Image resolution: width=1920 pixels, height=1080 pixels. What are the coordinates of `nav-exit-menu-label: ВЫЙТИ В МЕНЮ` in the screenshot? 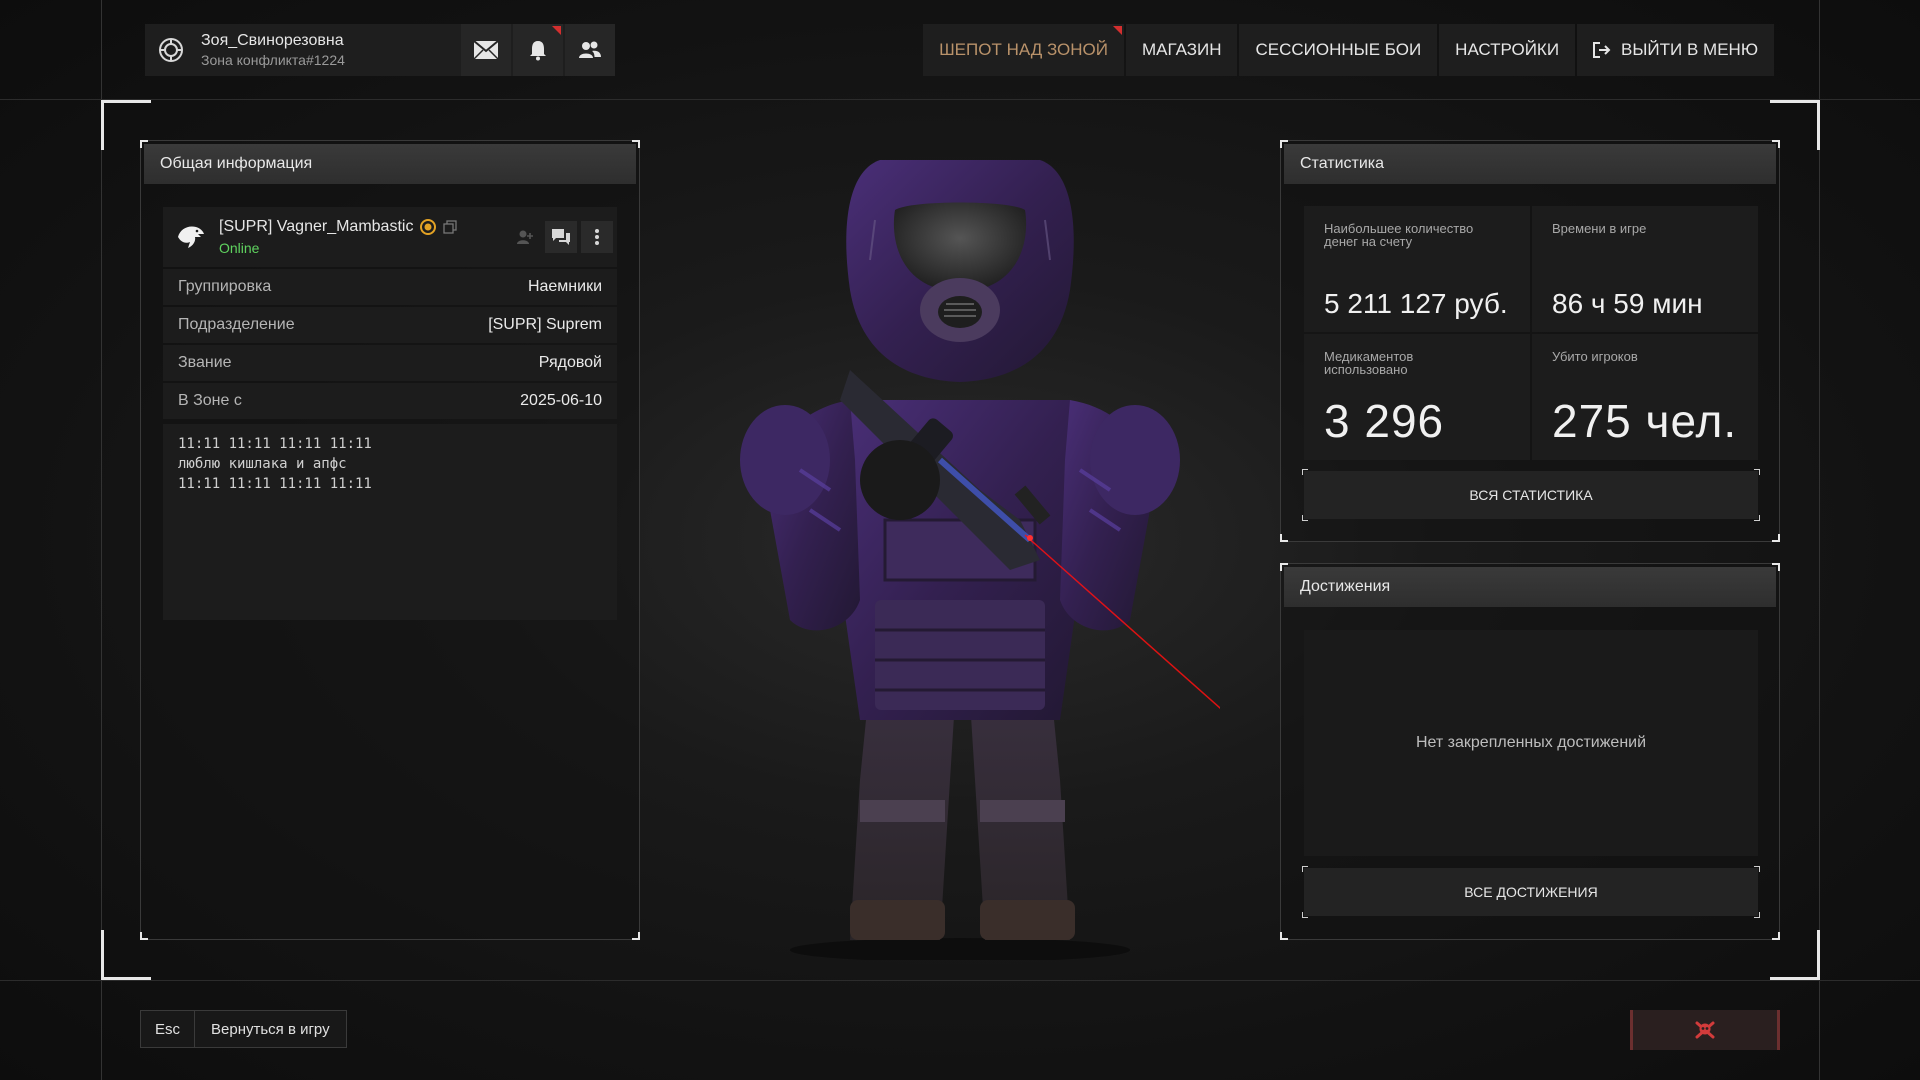 It's located at (1689, 49).